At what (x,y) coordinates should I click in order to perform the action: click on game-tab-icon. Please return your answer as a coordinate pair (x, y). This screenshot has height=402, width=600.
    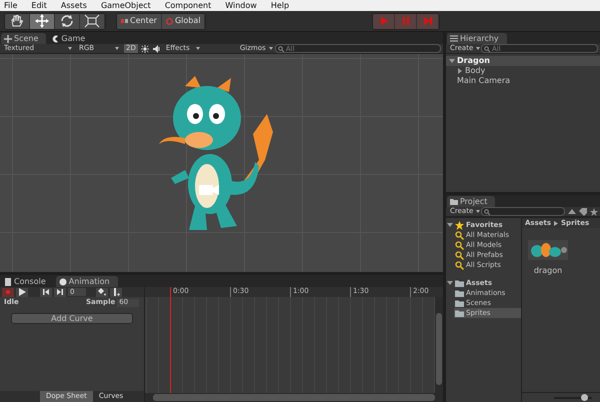
    Looking at the image, I should click on (55, 38).